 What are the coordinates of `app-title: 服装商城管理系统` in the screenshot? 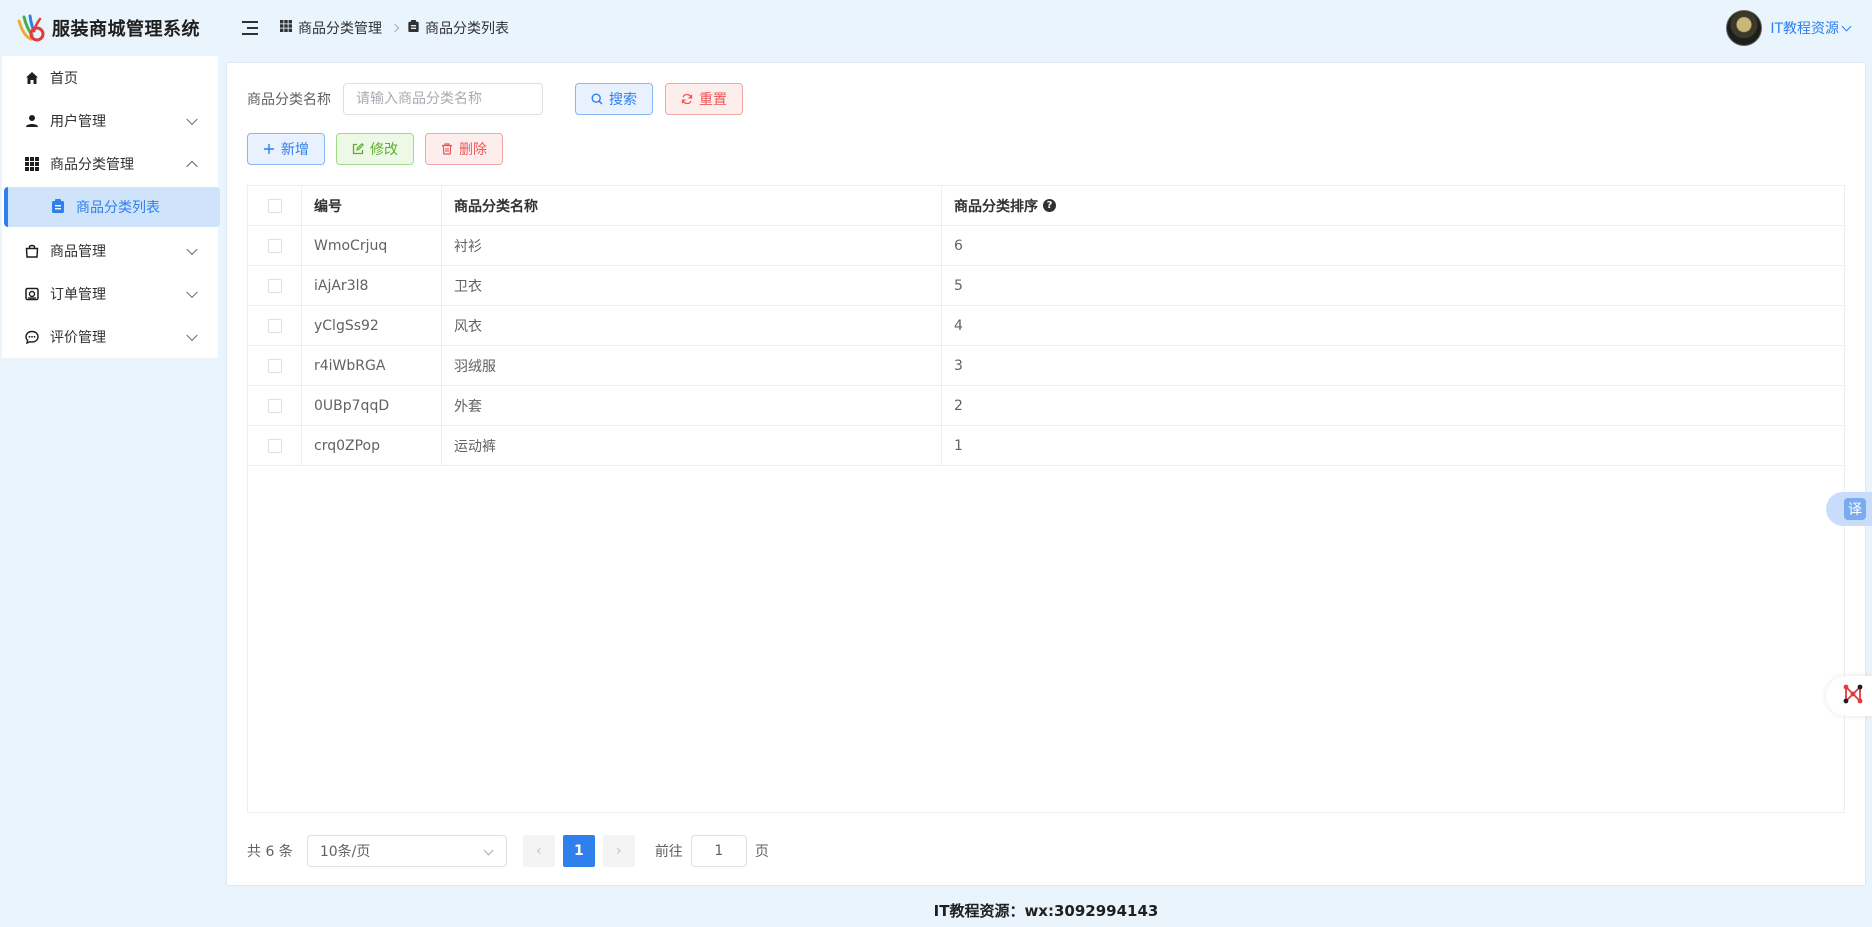 It's located at (126, 29).